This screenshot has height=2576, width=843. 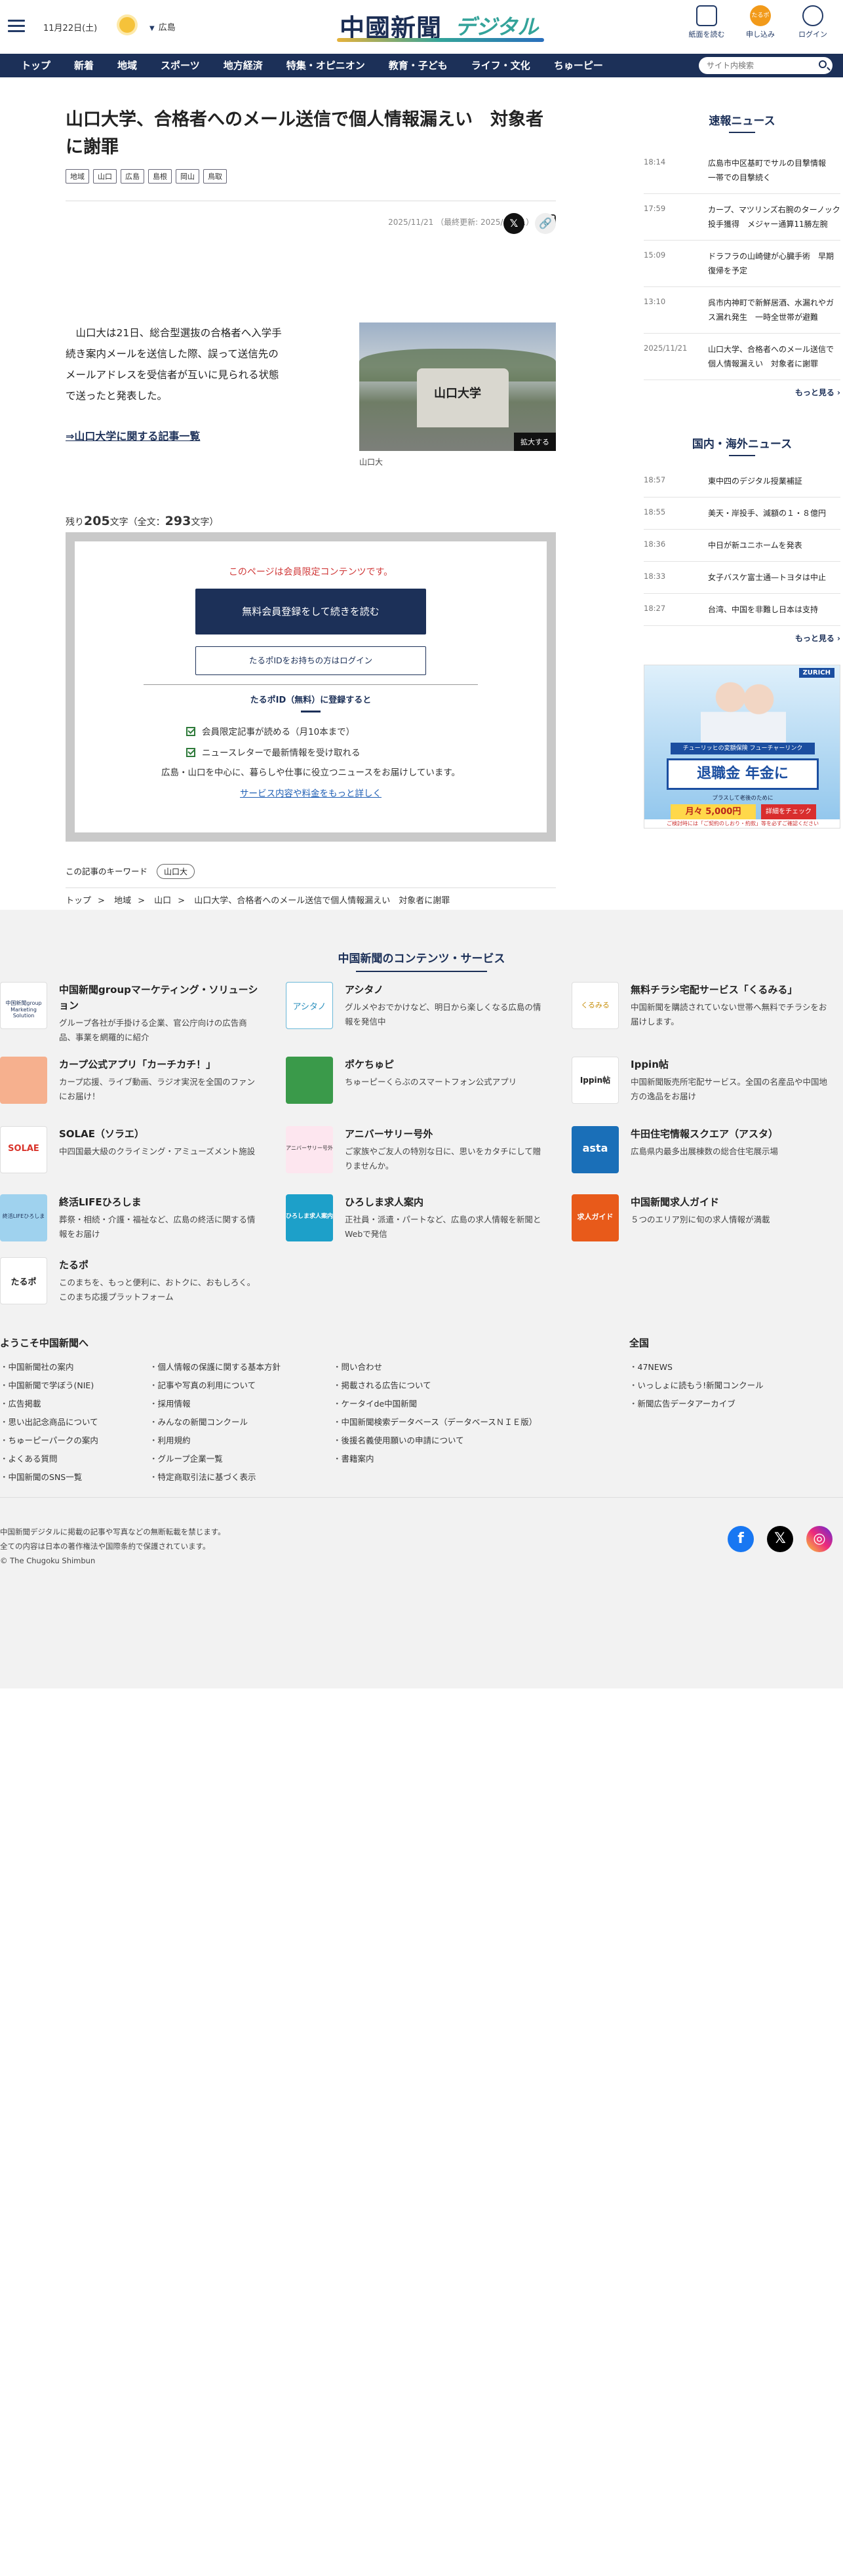 I want to click on tag-hiroshima: 広島, so click(x=132, y=176).